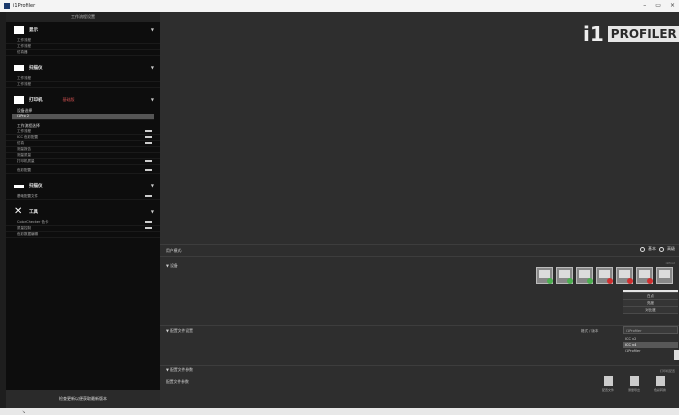 This screenshot has width=679, height=415. What do you see at coordinates (33, 30) in the screenshot?
I see `section-label: 显示` at bounding box center [33, 30].